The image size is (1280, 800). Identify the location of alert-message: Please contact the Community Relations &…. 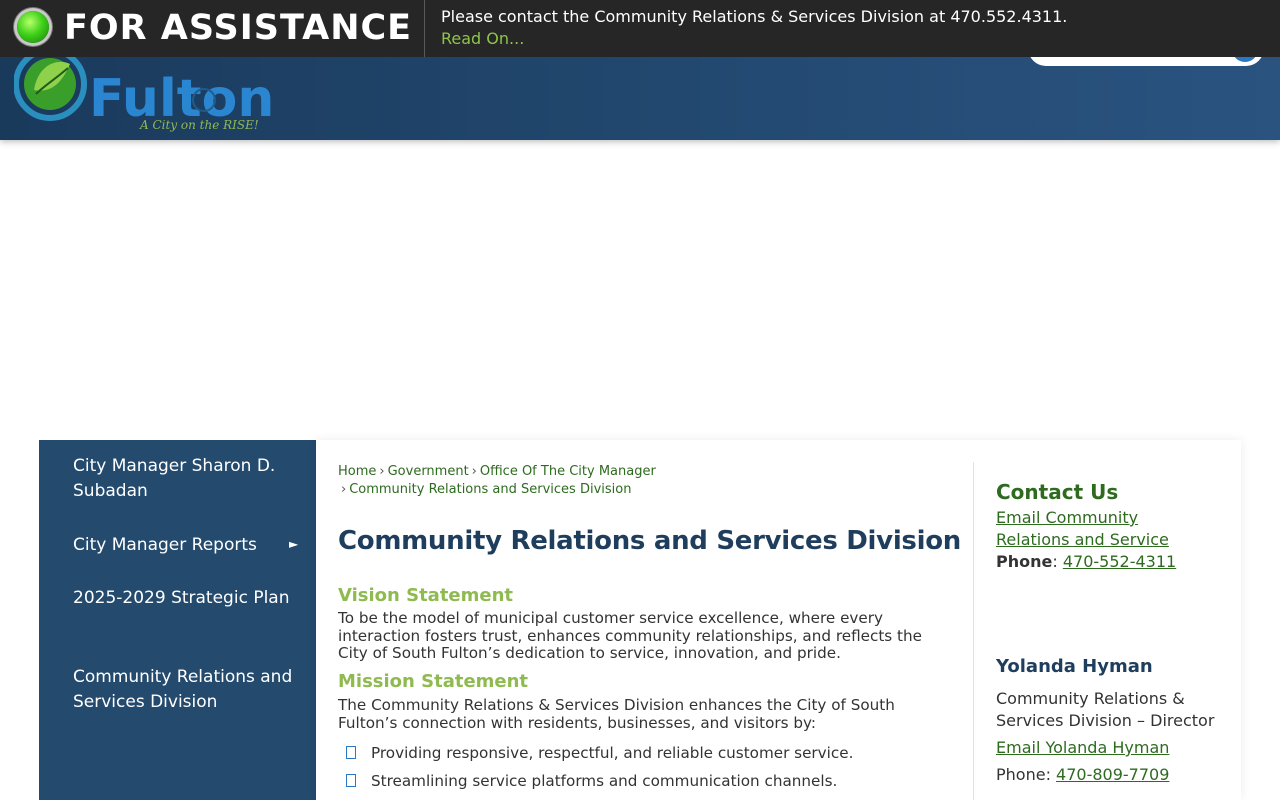
(754, 16).